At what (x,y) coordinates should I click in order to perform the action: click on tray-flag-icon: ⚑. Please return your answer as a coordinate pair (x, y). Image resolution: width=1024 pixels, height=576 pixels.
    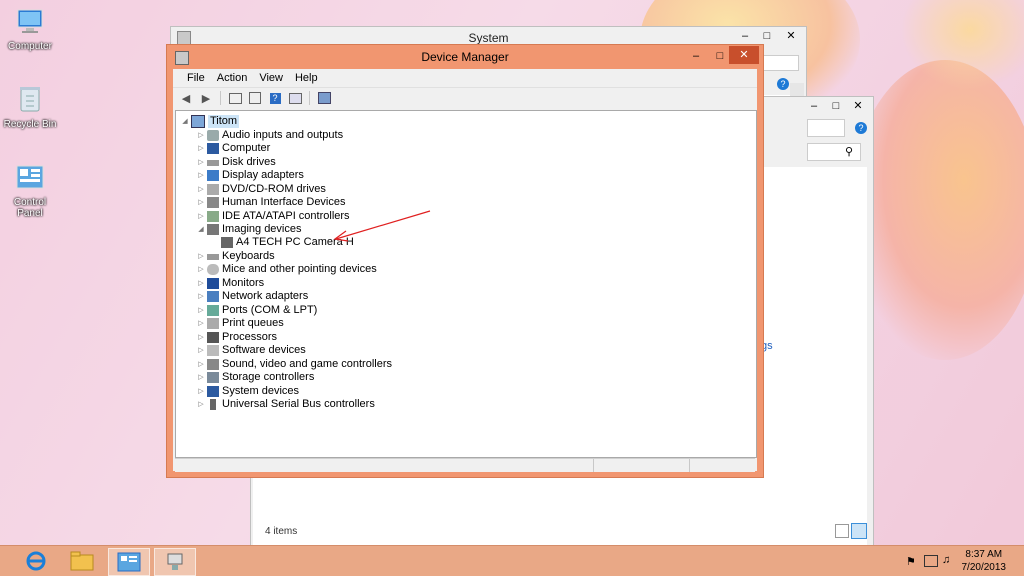
    Looking at the image, I should click on (911, 561).